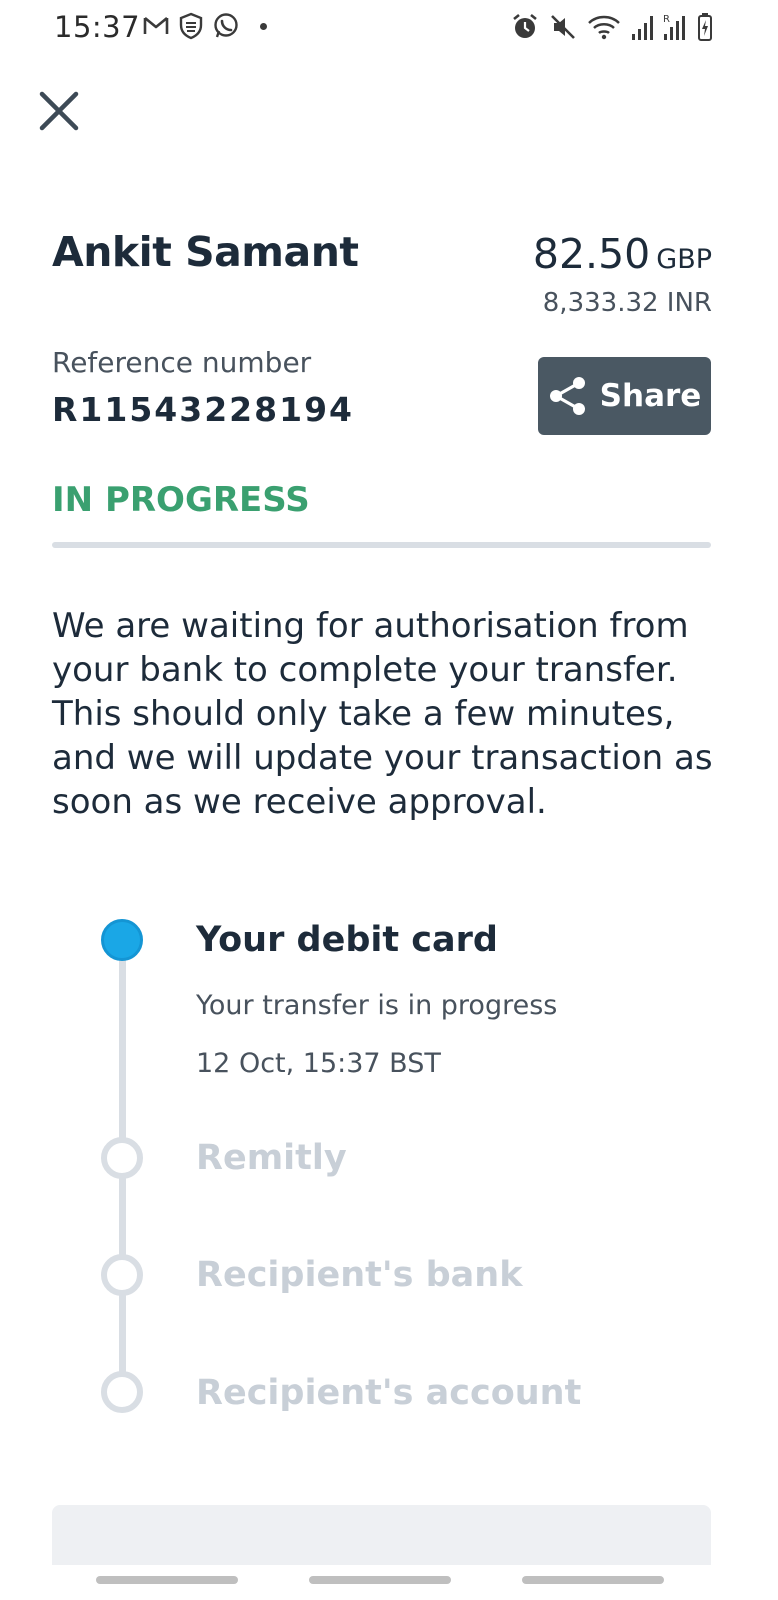  I want to click on share-icon, so click(567, 396).